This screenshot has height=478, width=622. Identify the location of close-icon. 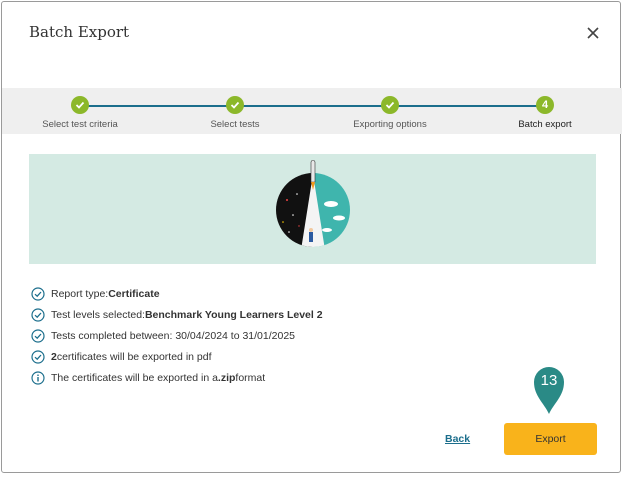
(593, 33).